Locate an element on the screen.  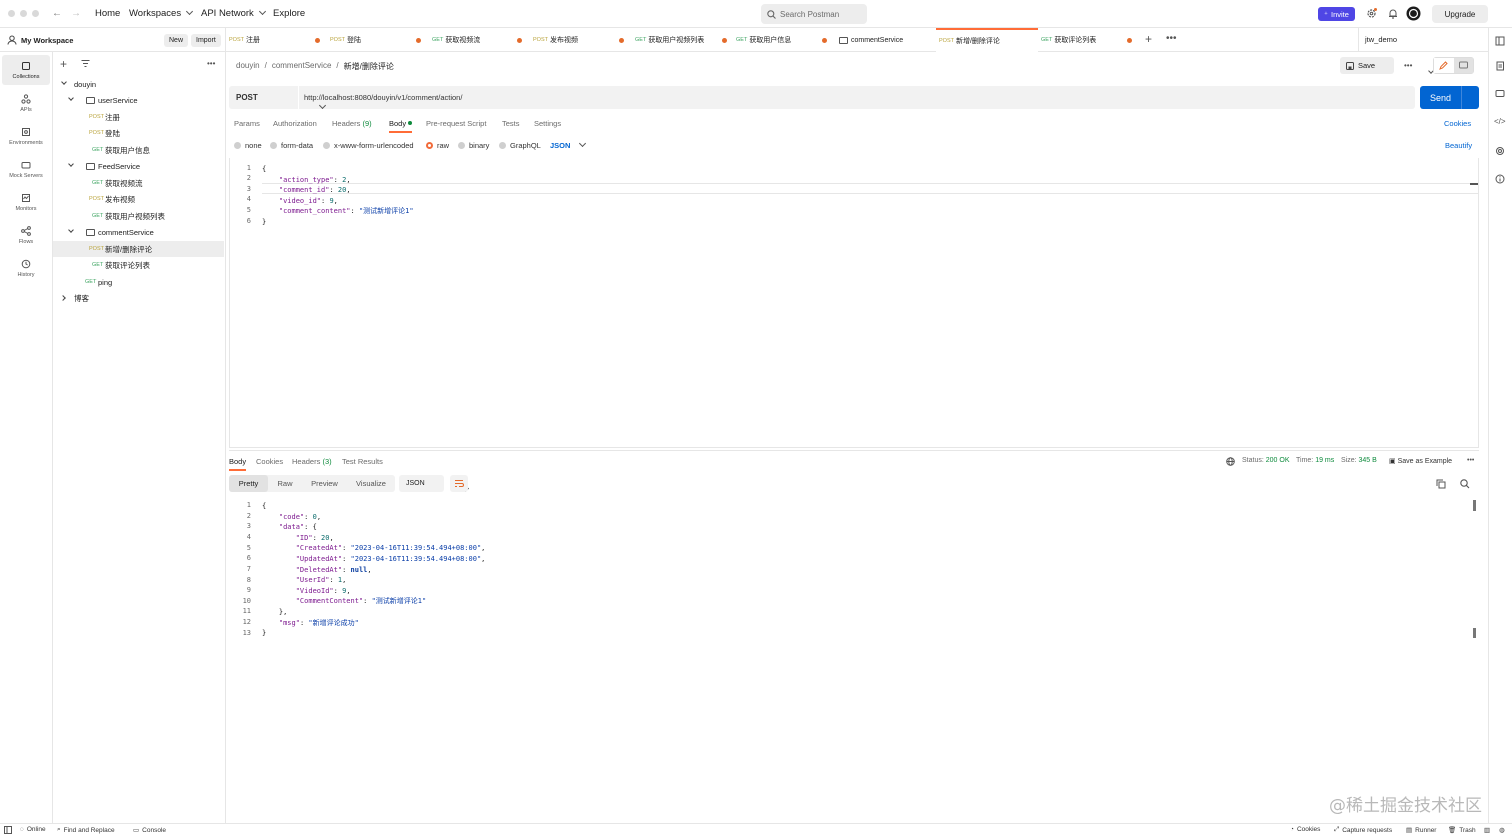
tab-register: POST 注册 is located at coordinates (276, 40).